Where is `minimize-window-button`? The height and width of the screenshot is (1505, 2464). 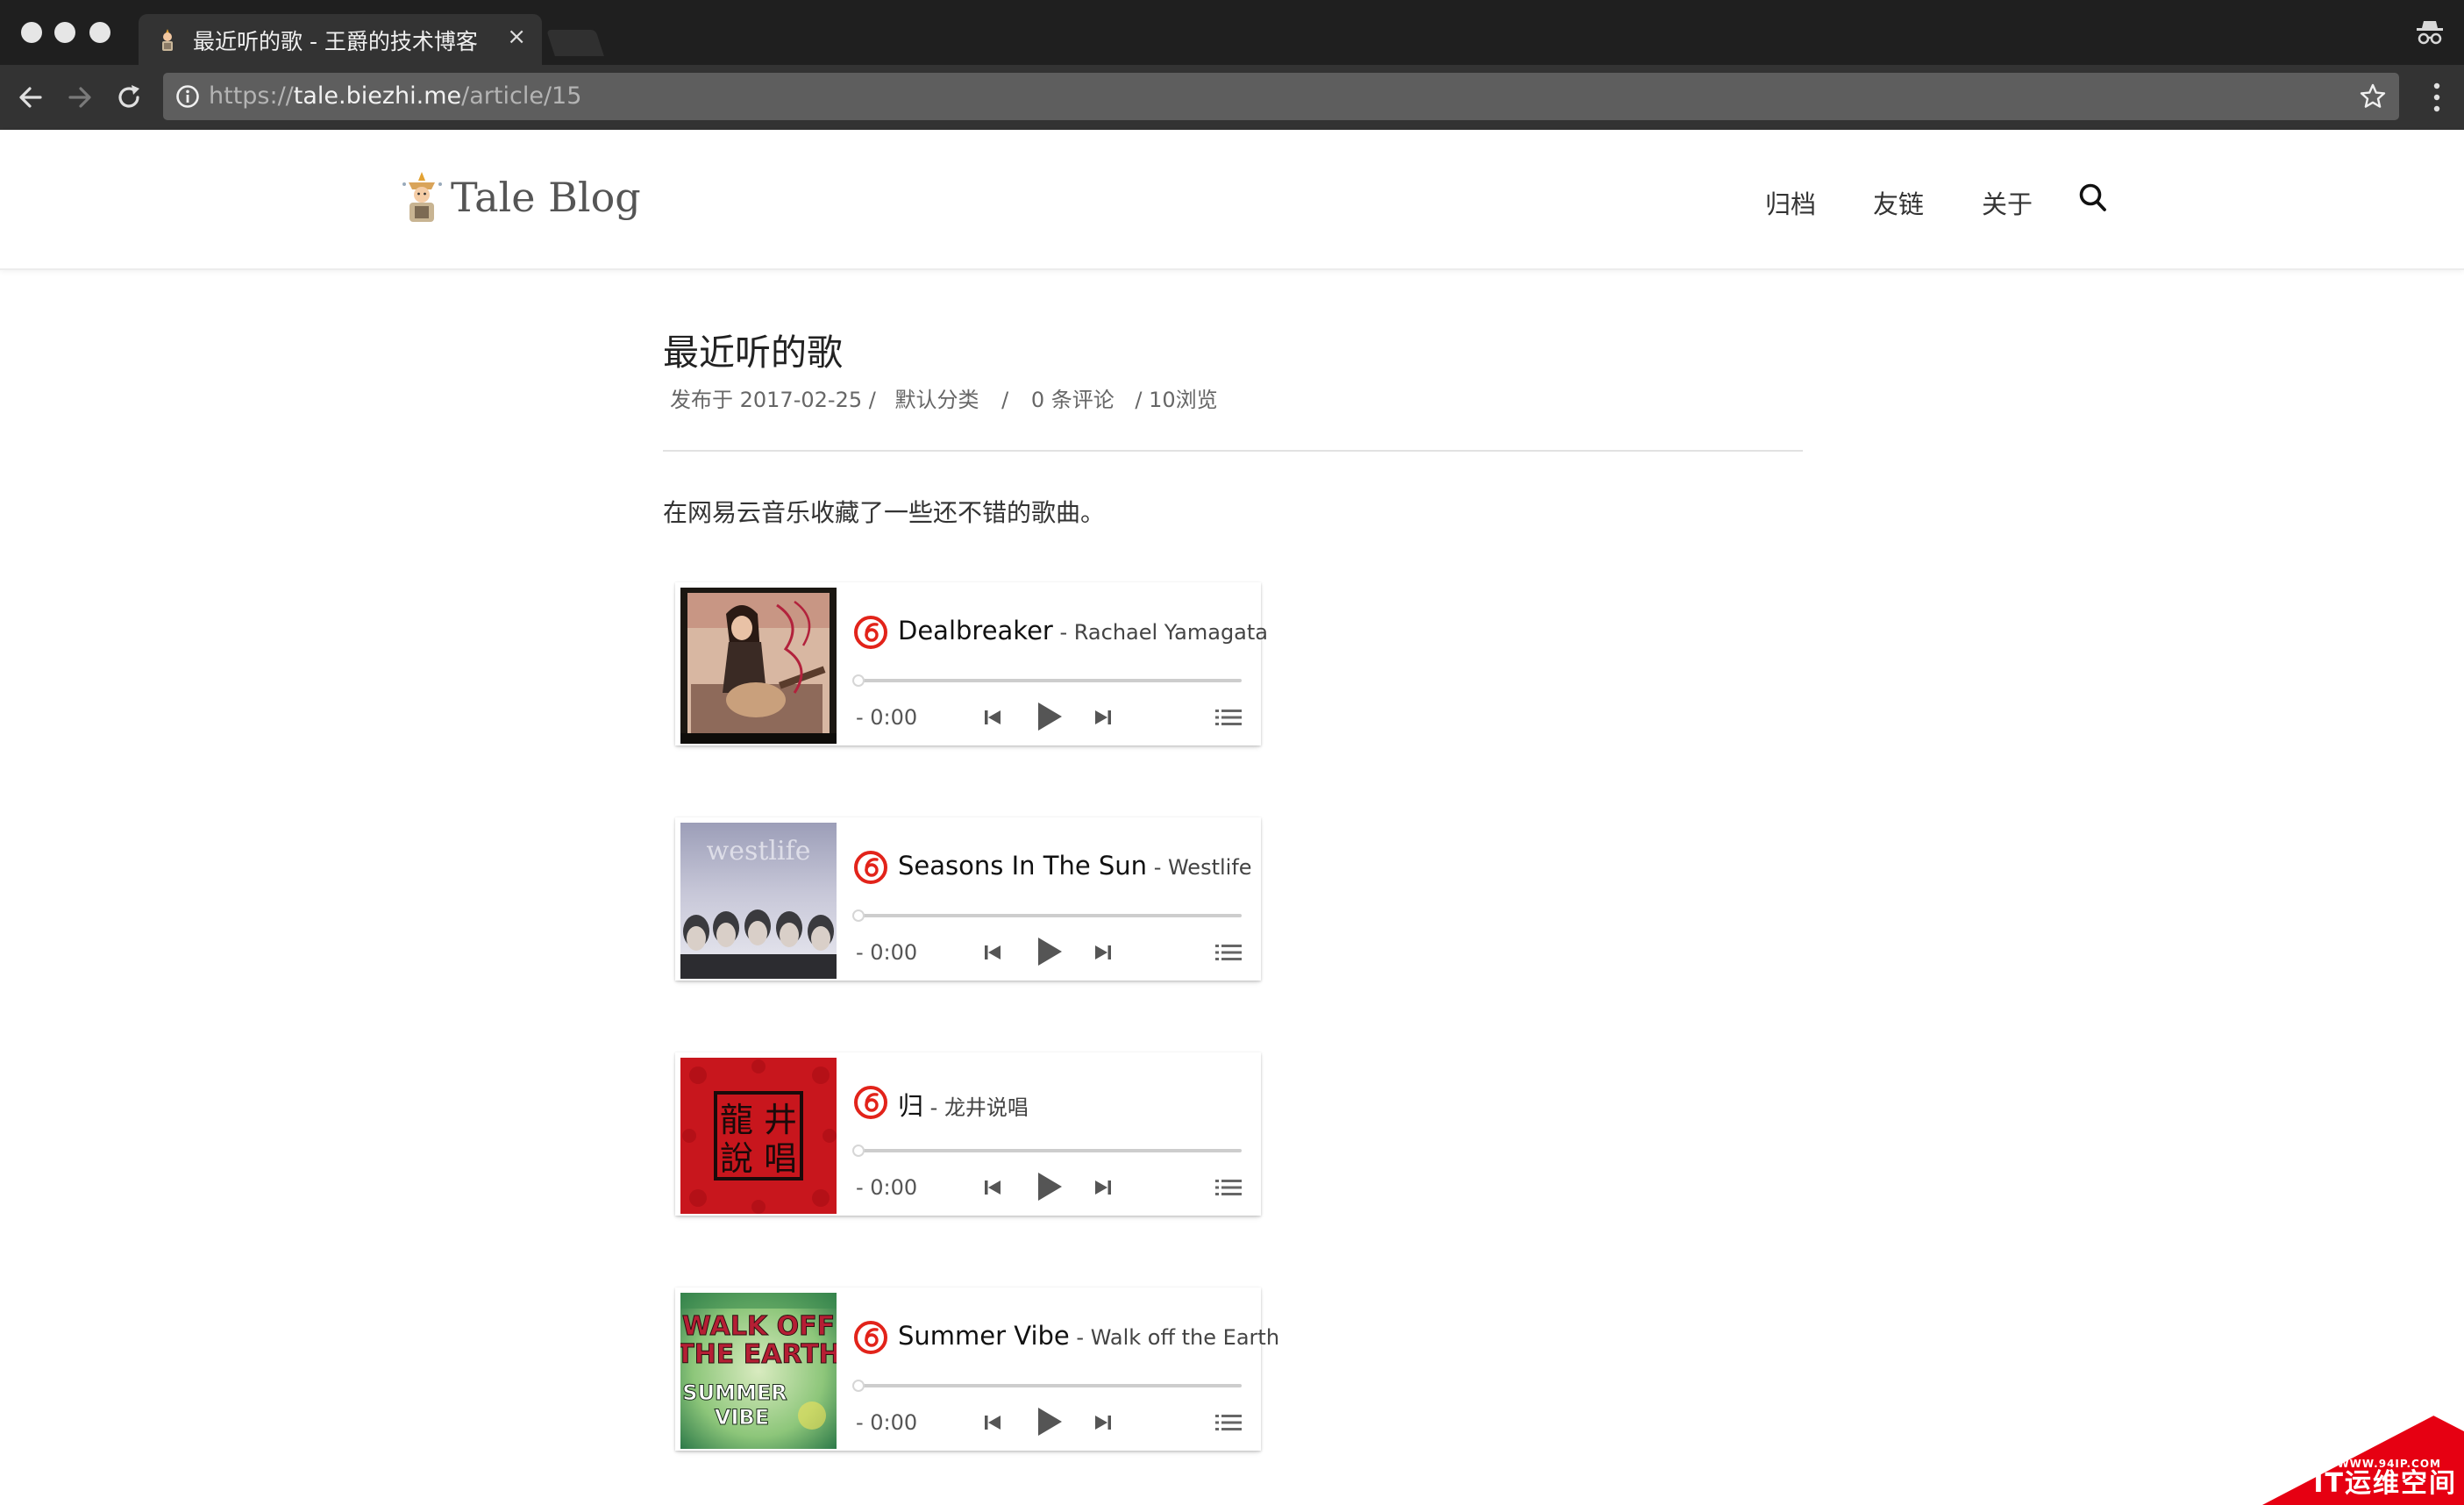
minimize-window-button is located at coordinates (64, 32).